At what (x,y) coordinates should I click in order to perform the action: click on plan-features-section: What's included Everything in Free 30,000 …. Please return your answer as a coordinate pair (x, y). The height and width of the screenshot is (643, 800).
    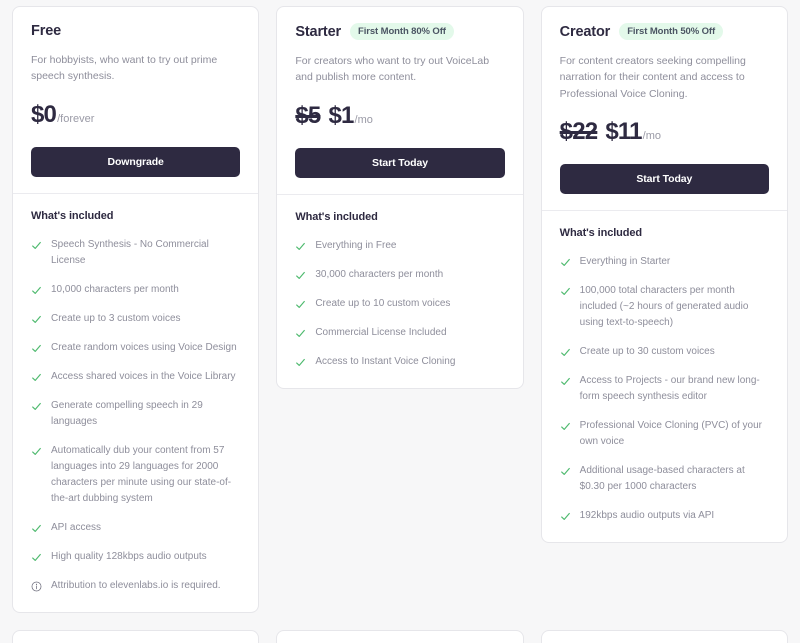
    Looking at the image, I should click on (399, 291).